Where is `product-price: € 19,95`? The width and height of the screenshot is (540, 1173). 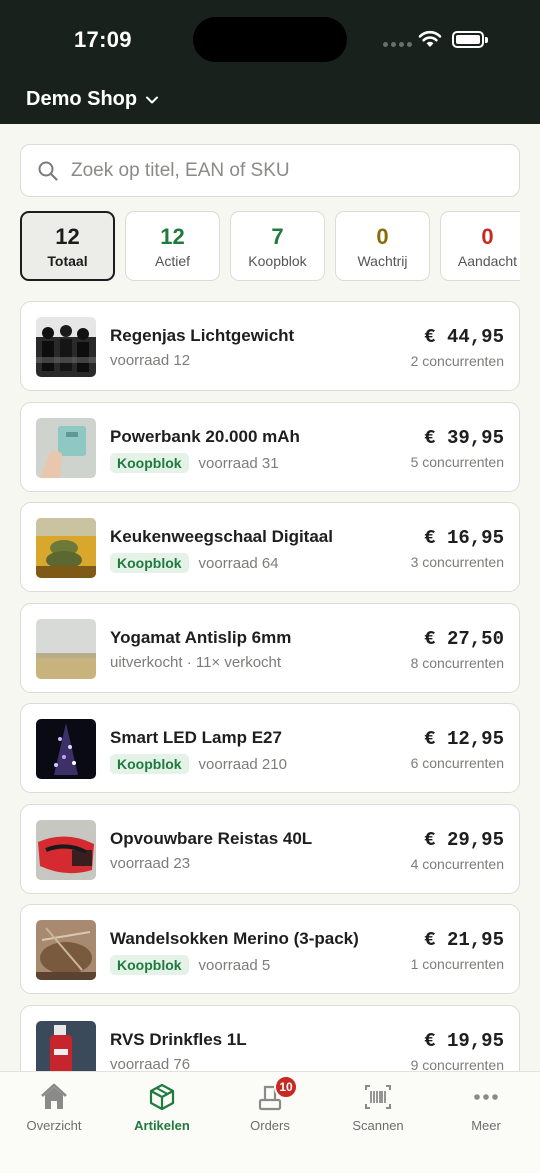
product-price: € 19,95 is located at coordinates (464, 1041).